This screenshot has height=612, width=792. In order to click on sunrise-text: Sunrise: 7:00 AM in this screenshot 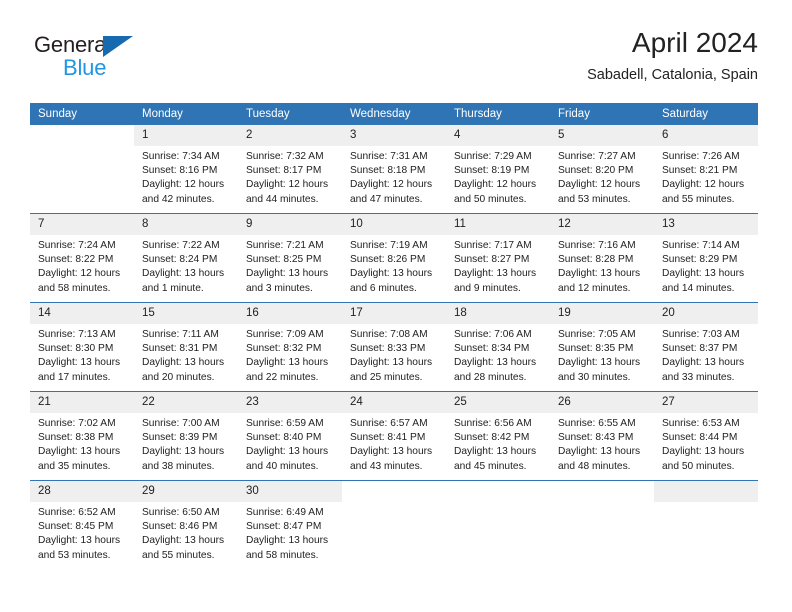, I will do `click(181, 423)`.